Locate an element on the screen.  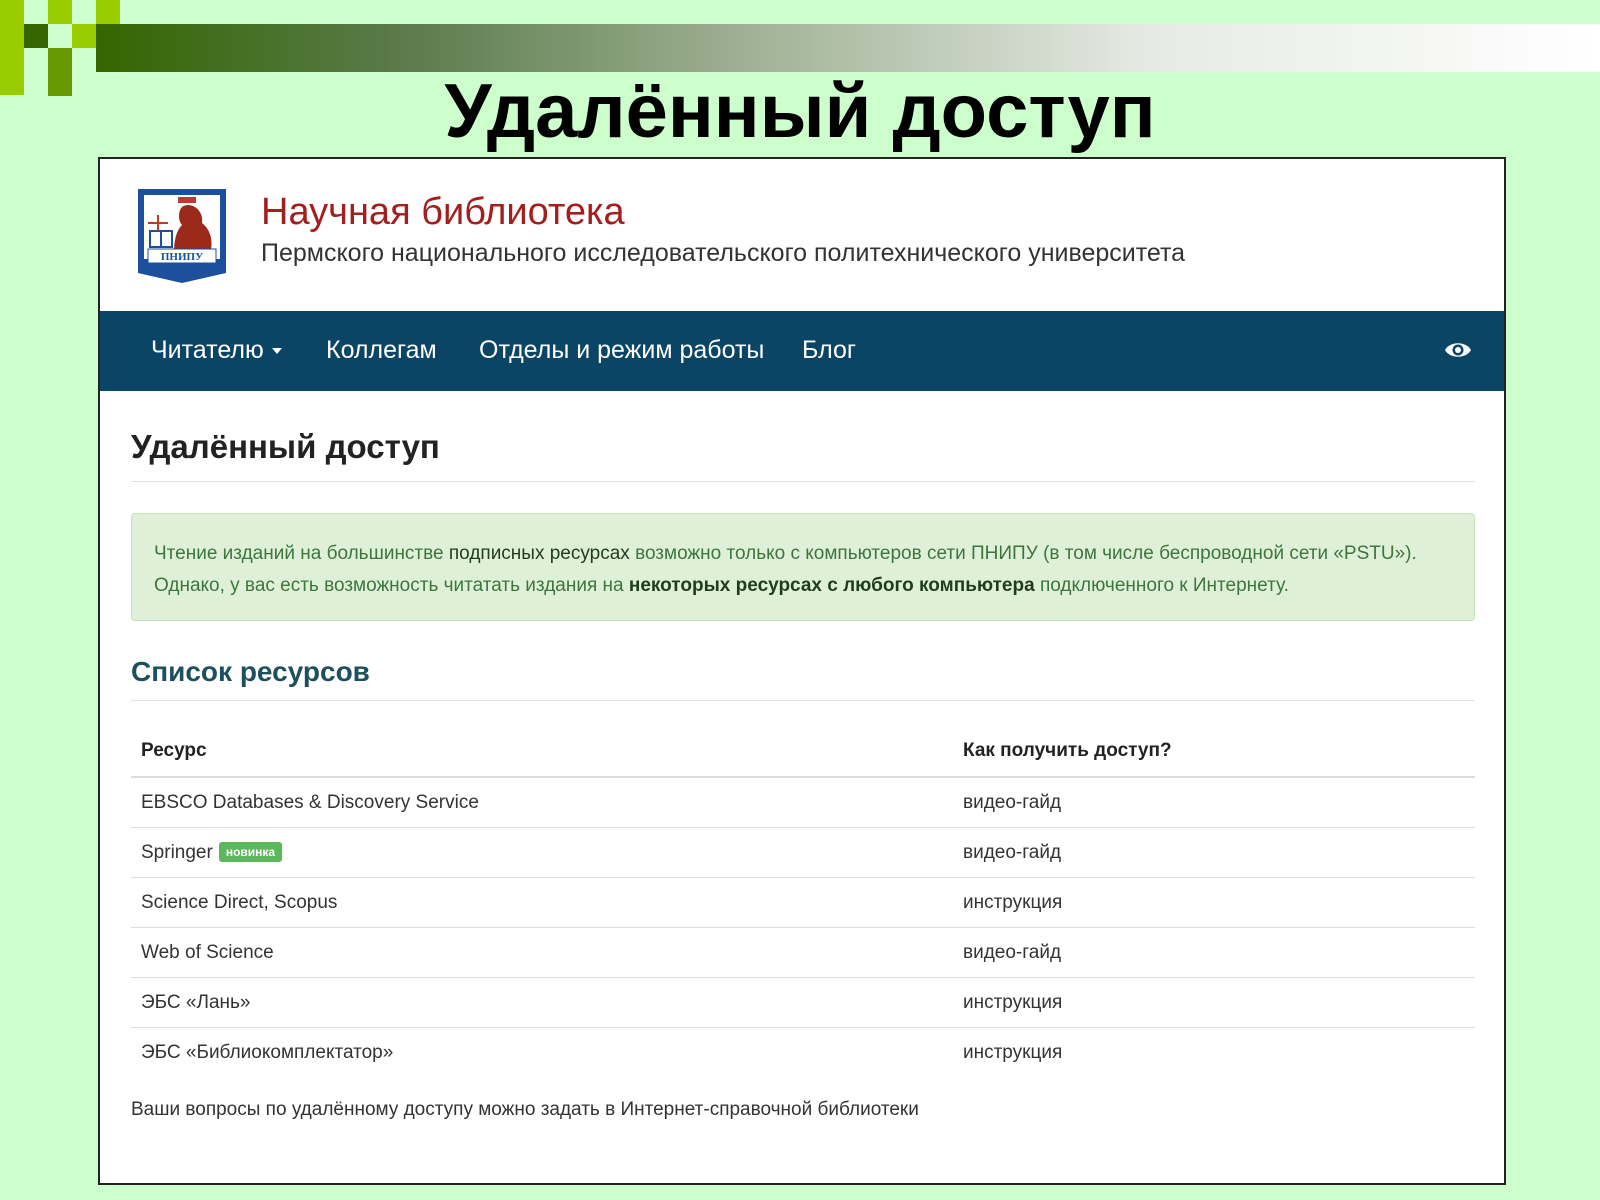
nav-item-blog: Блог is located at coordinates (829, 350).